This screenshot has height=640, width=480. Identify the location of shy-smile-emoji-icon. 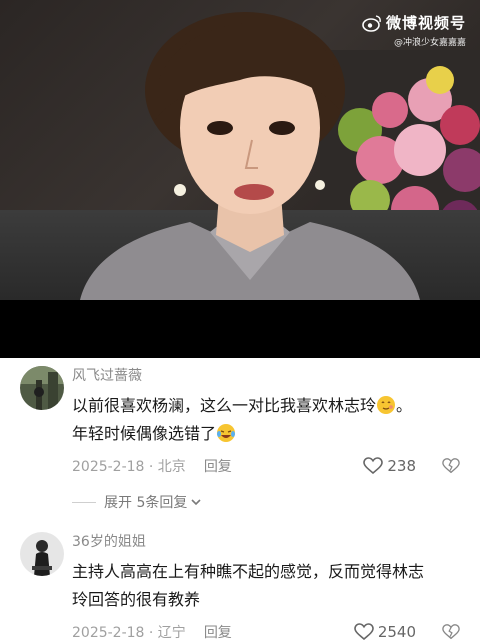
(386, 405).